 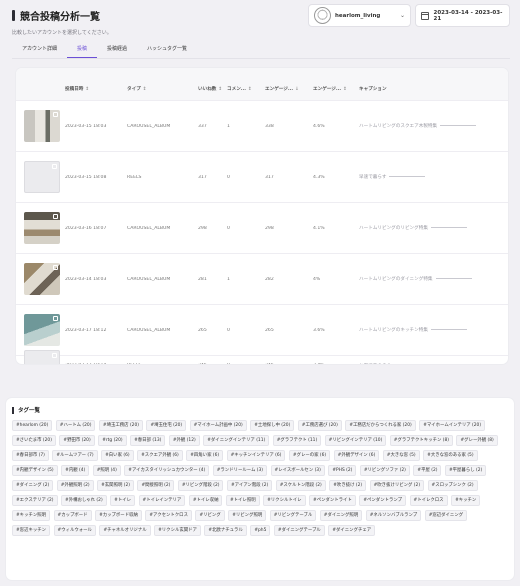 I want to click on tag-chip: #カップボード収納, so click(x=118, y=516).